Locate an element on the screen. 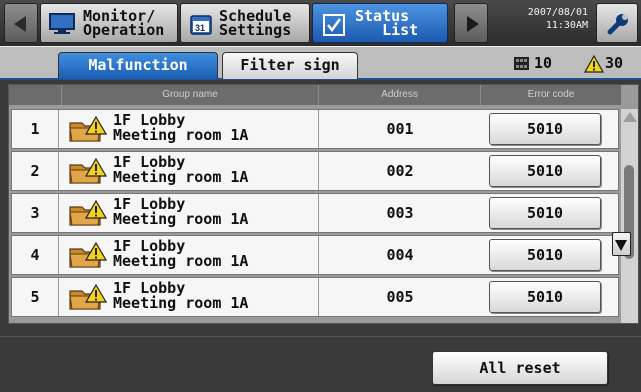 The height and width of the screenshot is (392, 641). table-row: 3 1F Lobby Meeting room 1A 003 5010 is located at coordinates (315, 213).